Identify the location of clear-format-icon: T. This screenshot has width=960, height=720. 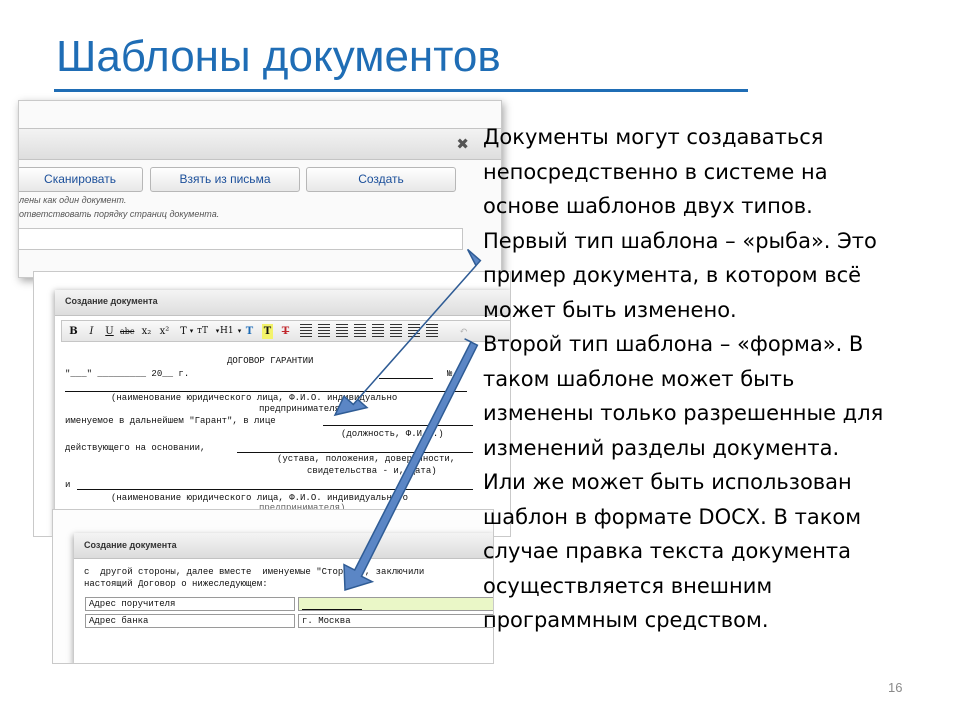
(285, 331).